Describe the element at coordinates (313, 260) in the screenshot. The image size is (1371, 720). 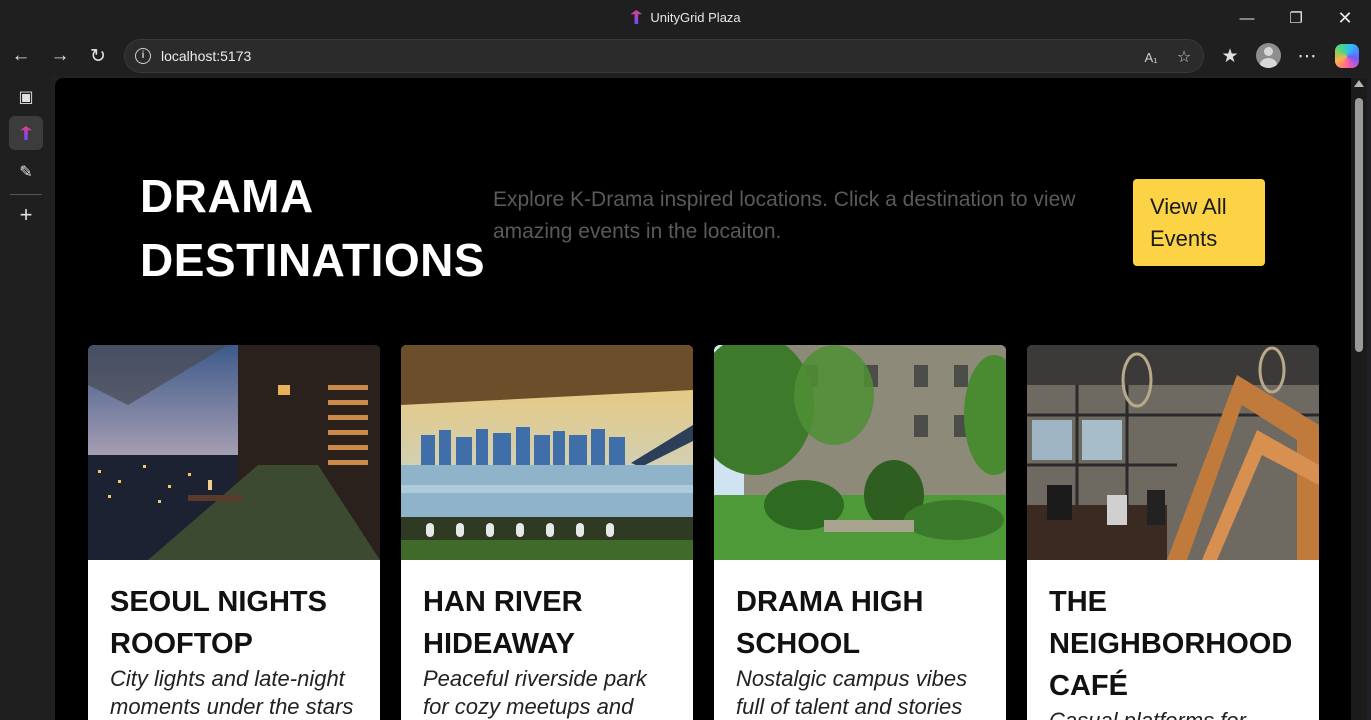
I see `page-title-line2: DESTINATIONS` at that location.